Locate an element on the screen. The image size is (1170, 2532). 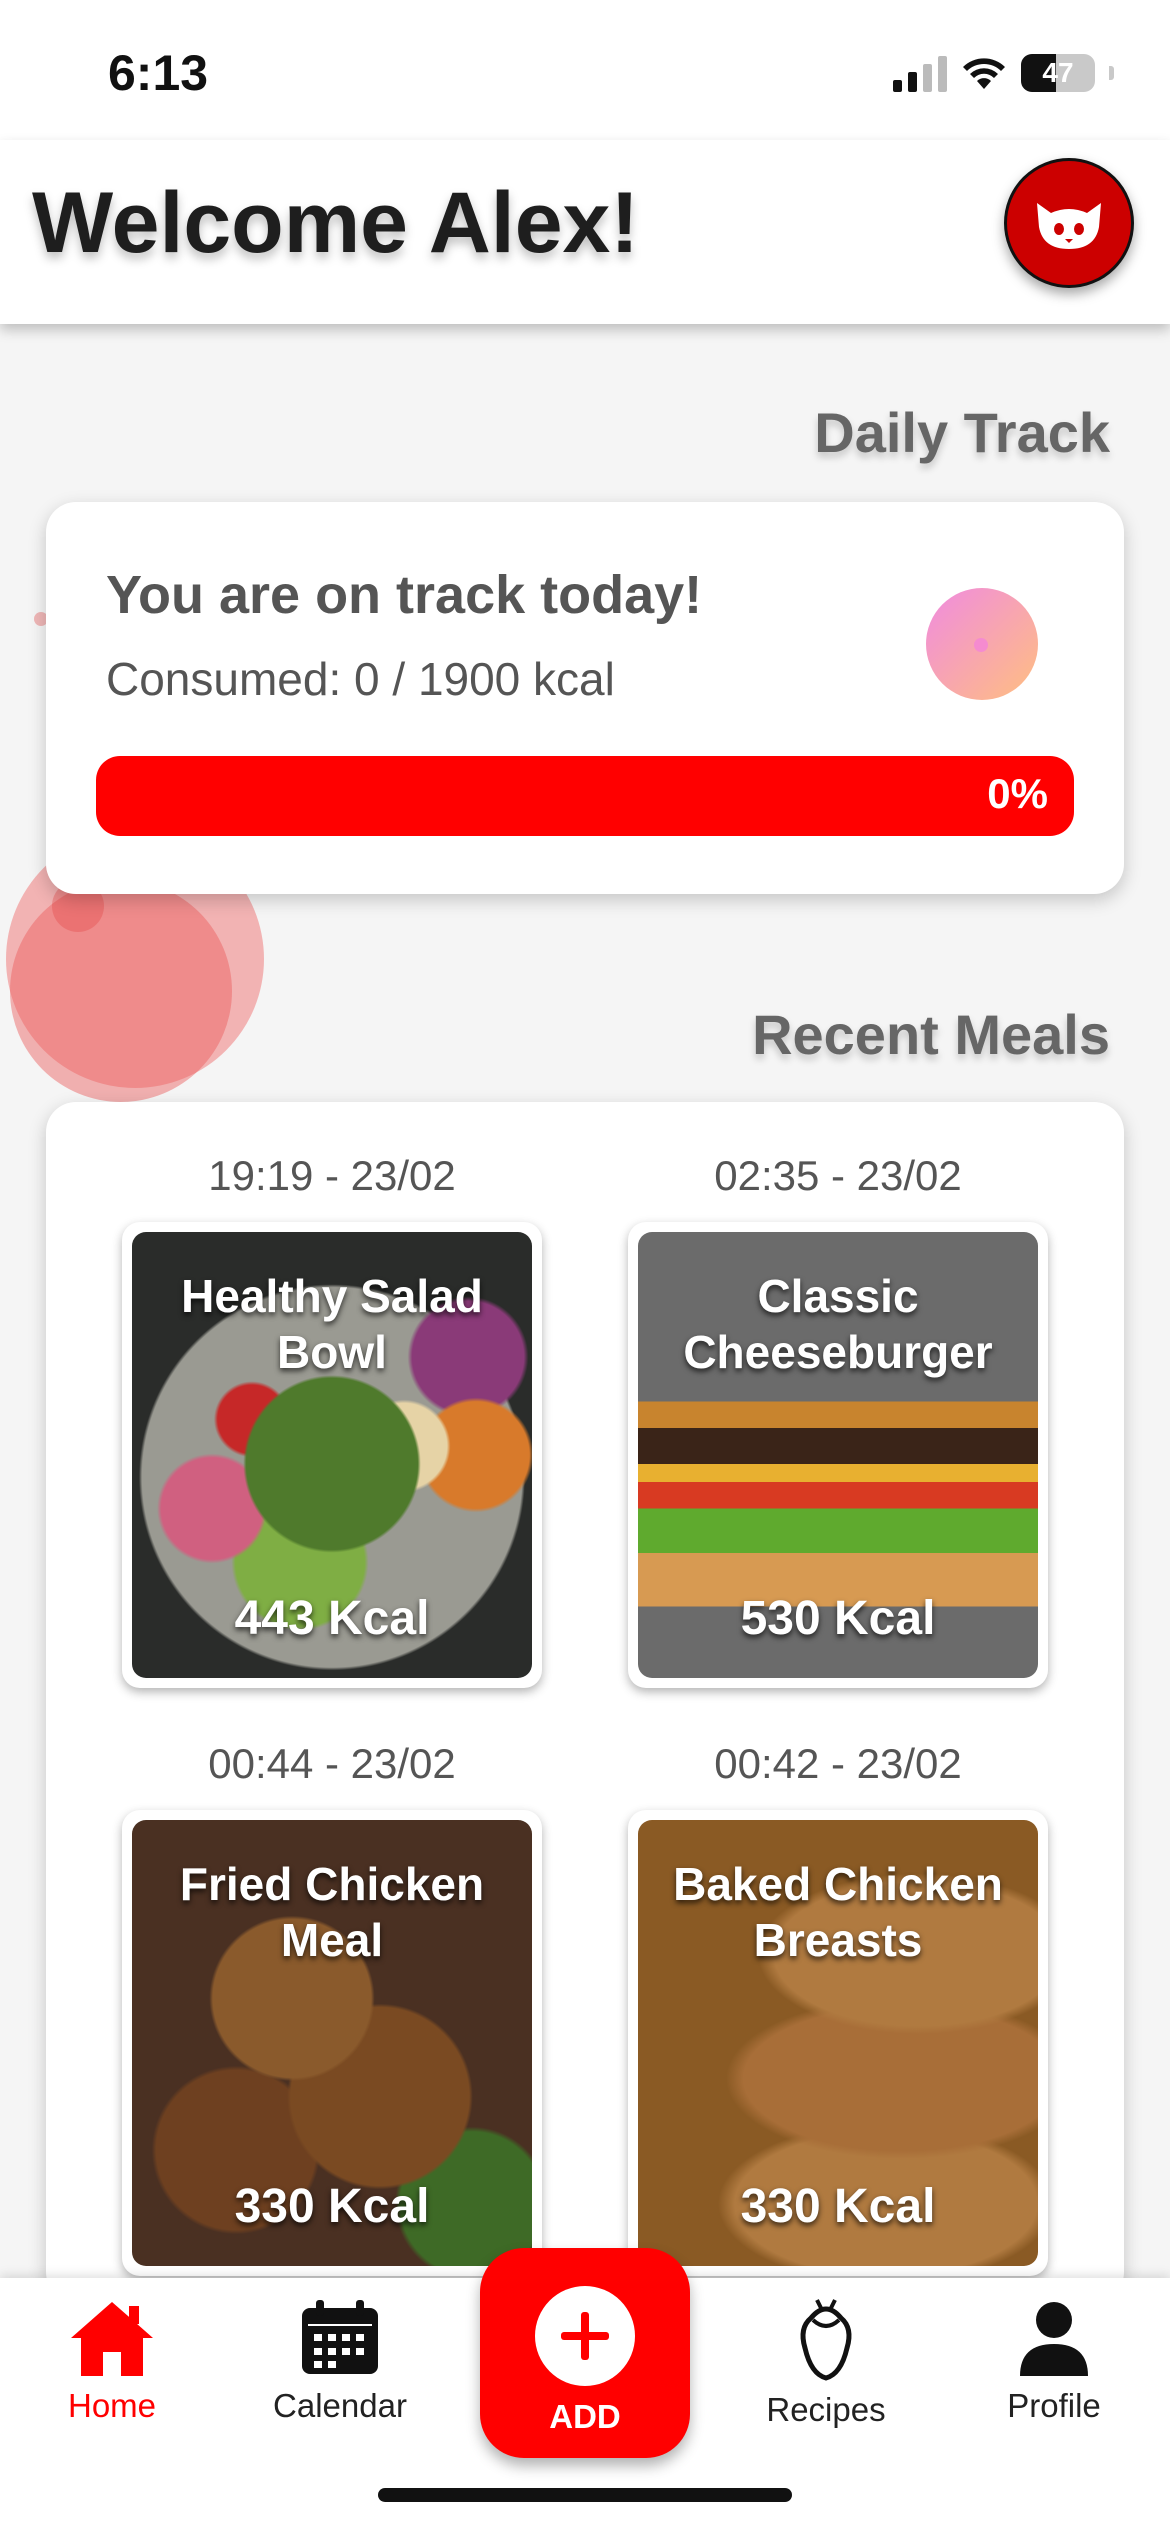
tab-home: Home is located at coordinates (112, 2361).